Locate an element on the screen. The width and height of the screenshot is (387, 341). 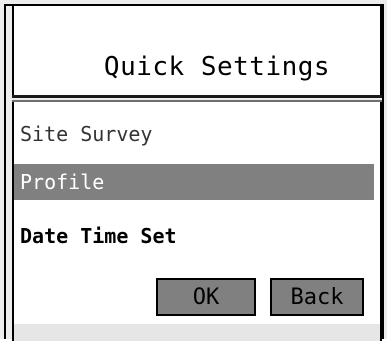
menu-item-site-survey: Site Survey is located at coordinates (194, 134).